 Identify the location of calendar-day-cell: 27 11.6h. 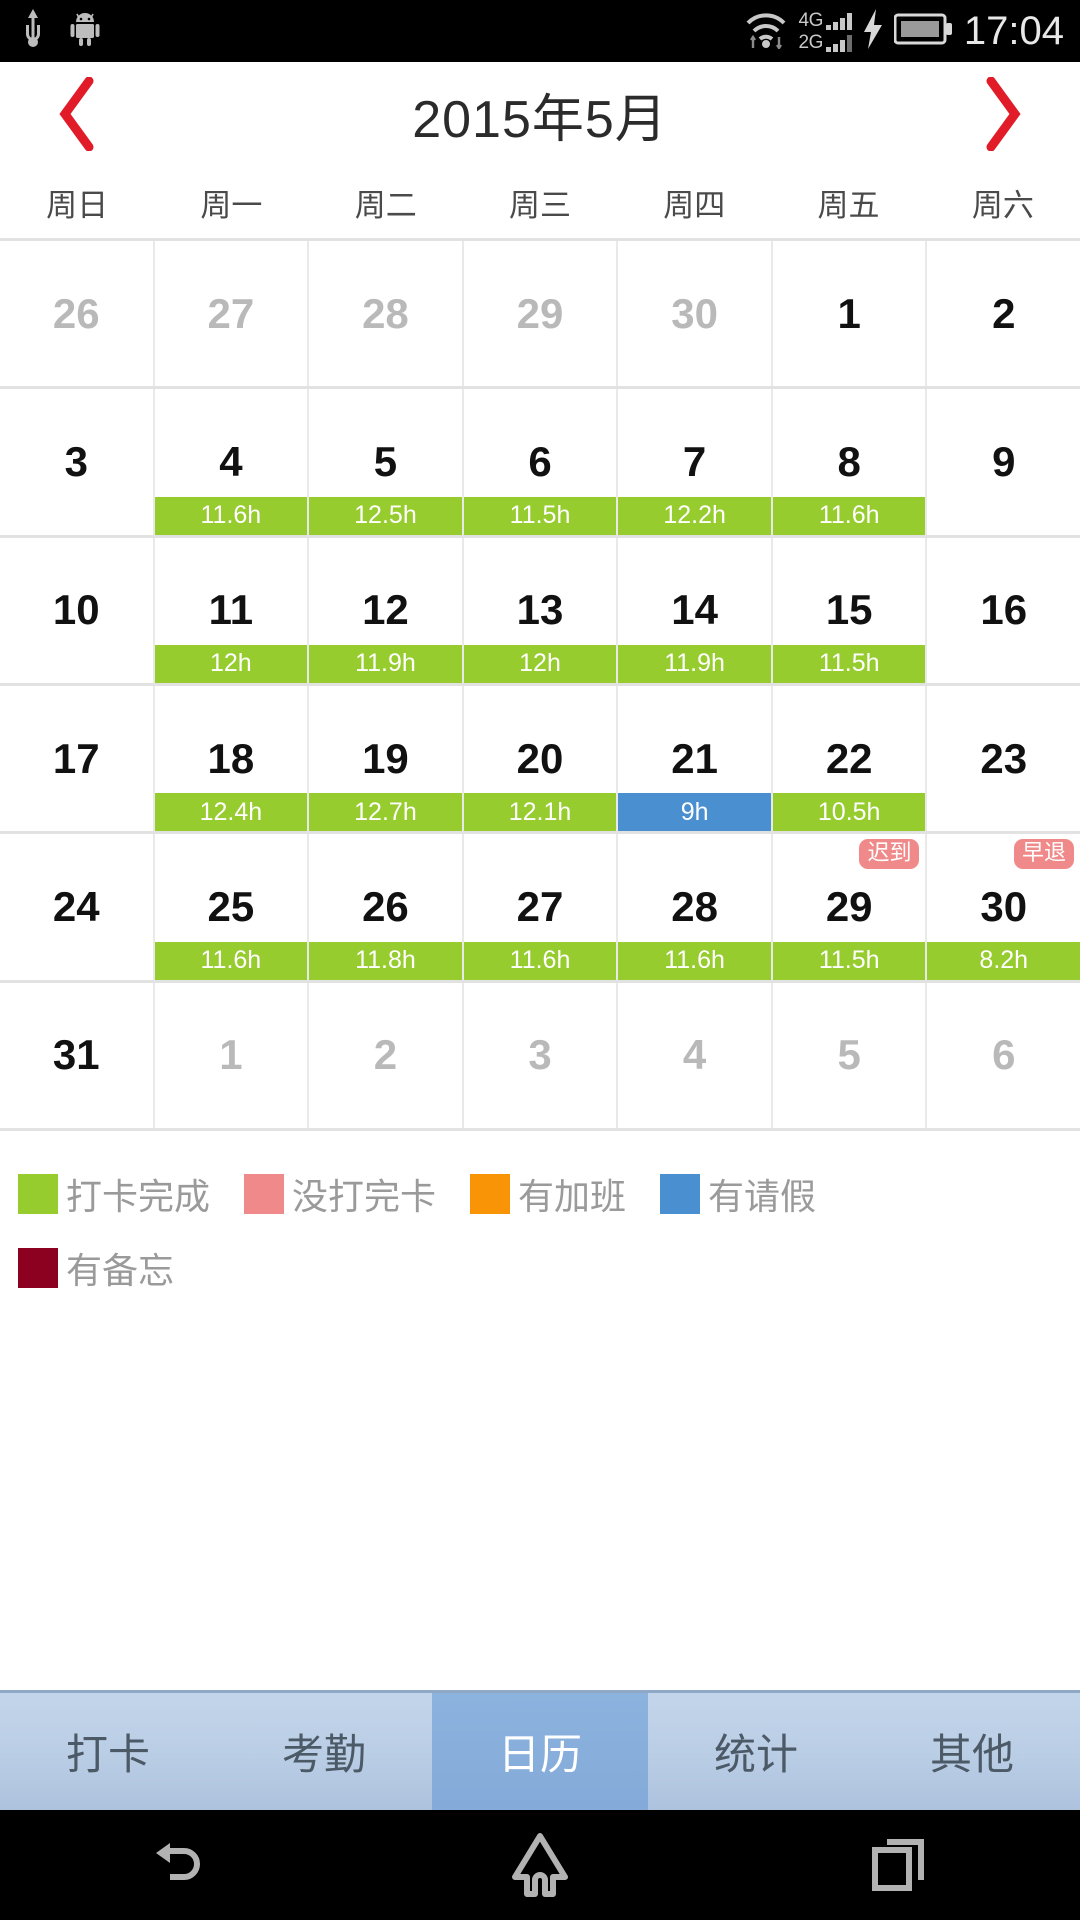
(541, 907).